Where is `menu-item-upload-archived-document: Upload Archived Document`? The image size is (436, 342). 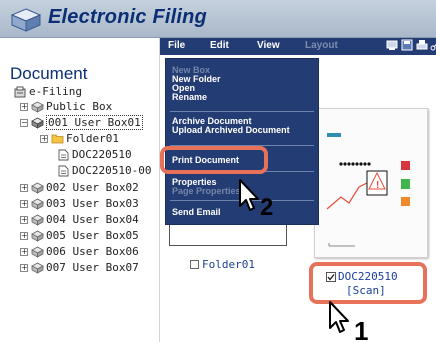
menu-item-upload-archived-document: Upload Archived Document is located at coordinates (231, 130).